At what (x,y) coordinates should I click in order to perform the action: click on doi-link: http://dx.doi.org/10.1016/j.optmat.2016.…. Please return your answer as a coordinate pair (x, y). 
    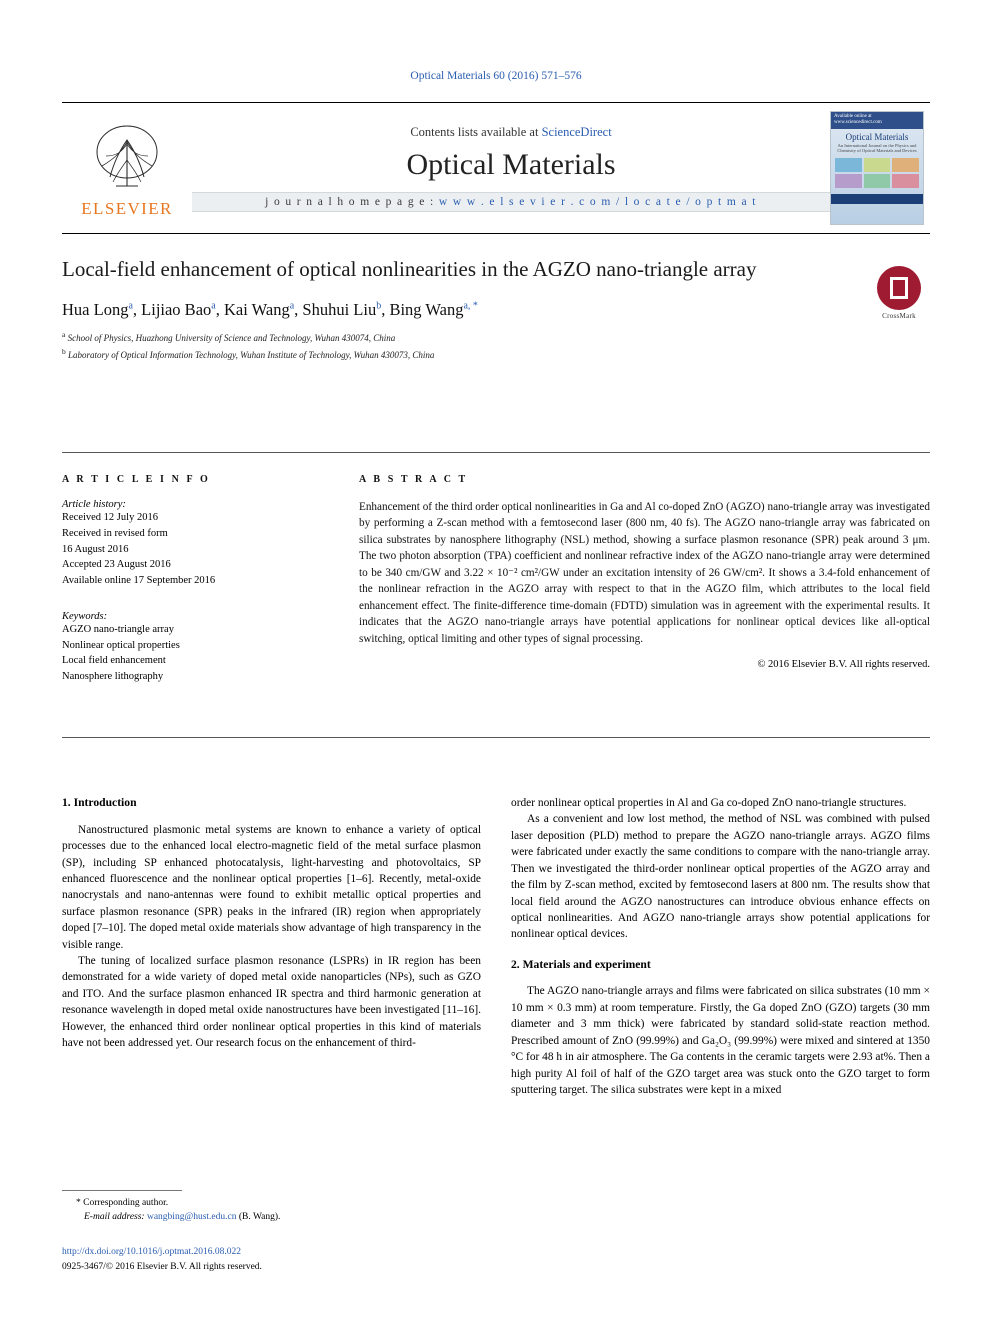
    Looking at the image, I should click on (162, 1252).